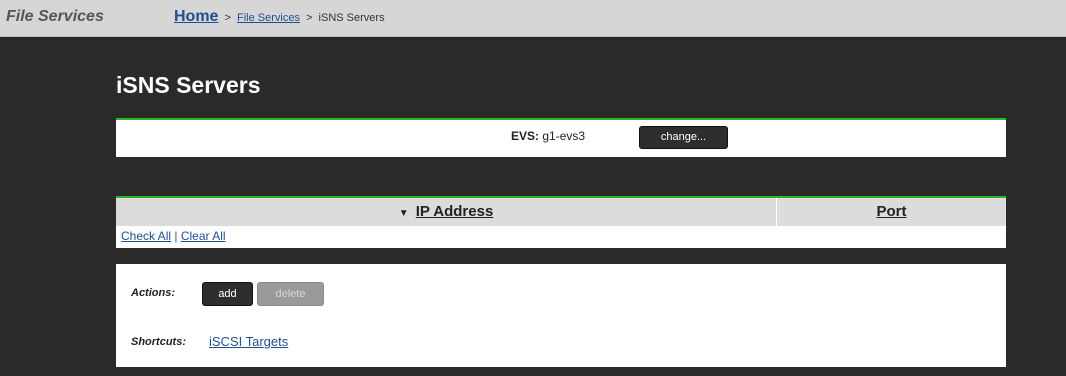 This screenshot has height=376, width=1066. I want to click on table-header: ▼ IP Address Port, so click(561, 212).